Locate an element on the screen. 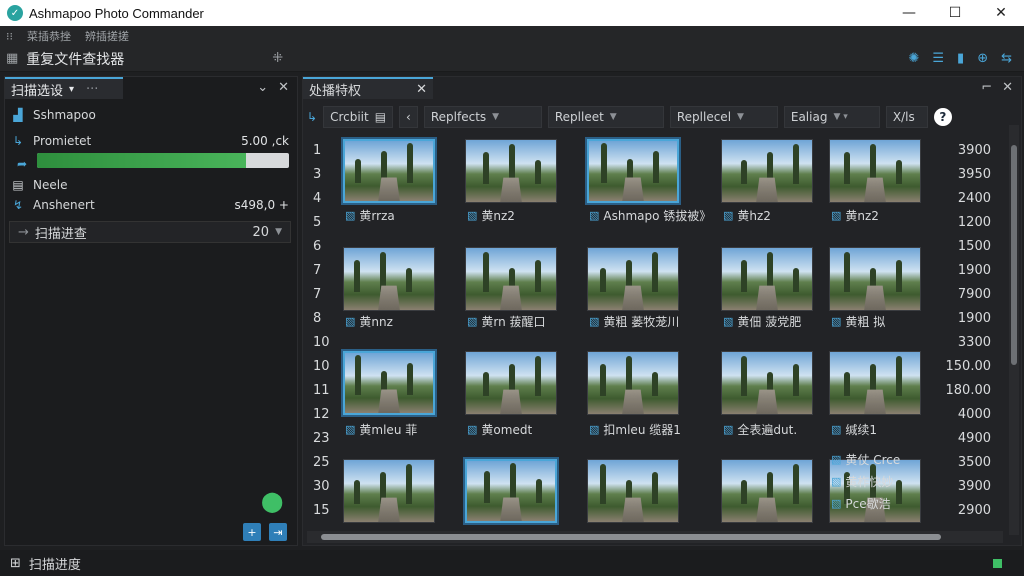 The width and height of the screenshot is (1024, 576). scan-progress-dropdown: → 扫描进查 20 ▼ is located at coordinates (150, 232).